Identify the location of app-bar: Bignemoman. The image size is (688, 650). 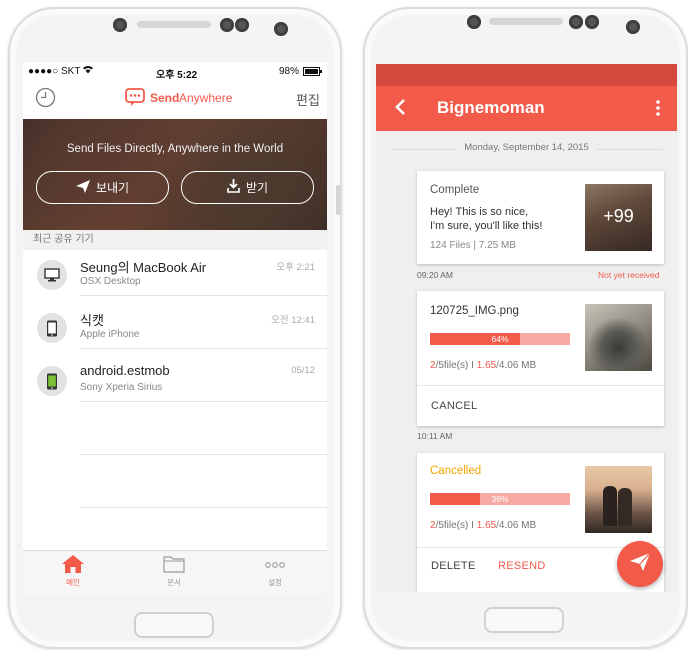
(526, 108).